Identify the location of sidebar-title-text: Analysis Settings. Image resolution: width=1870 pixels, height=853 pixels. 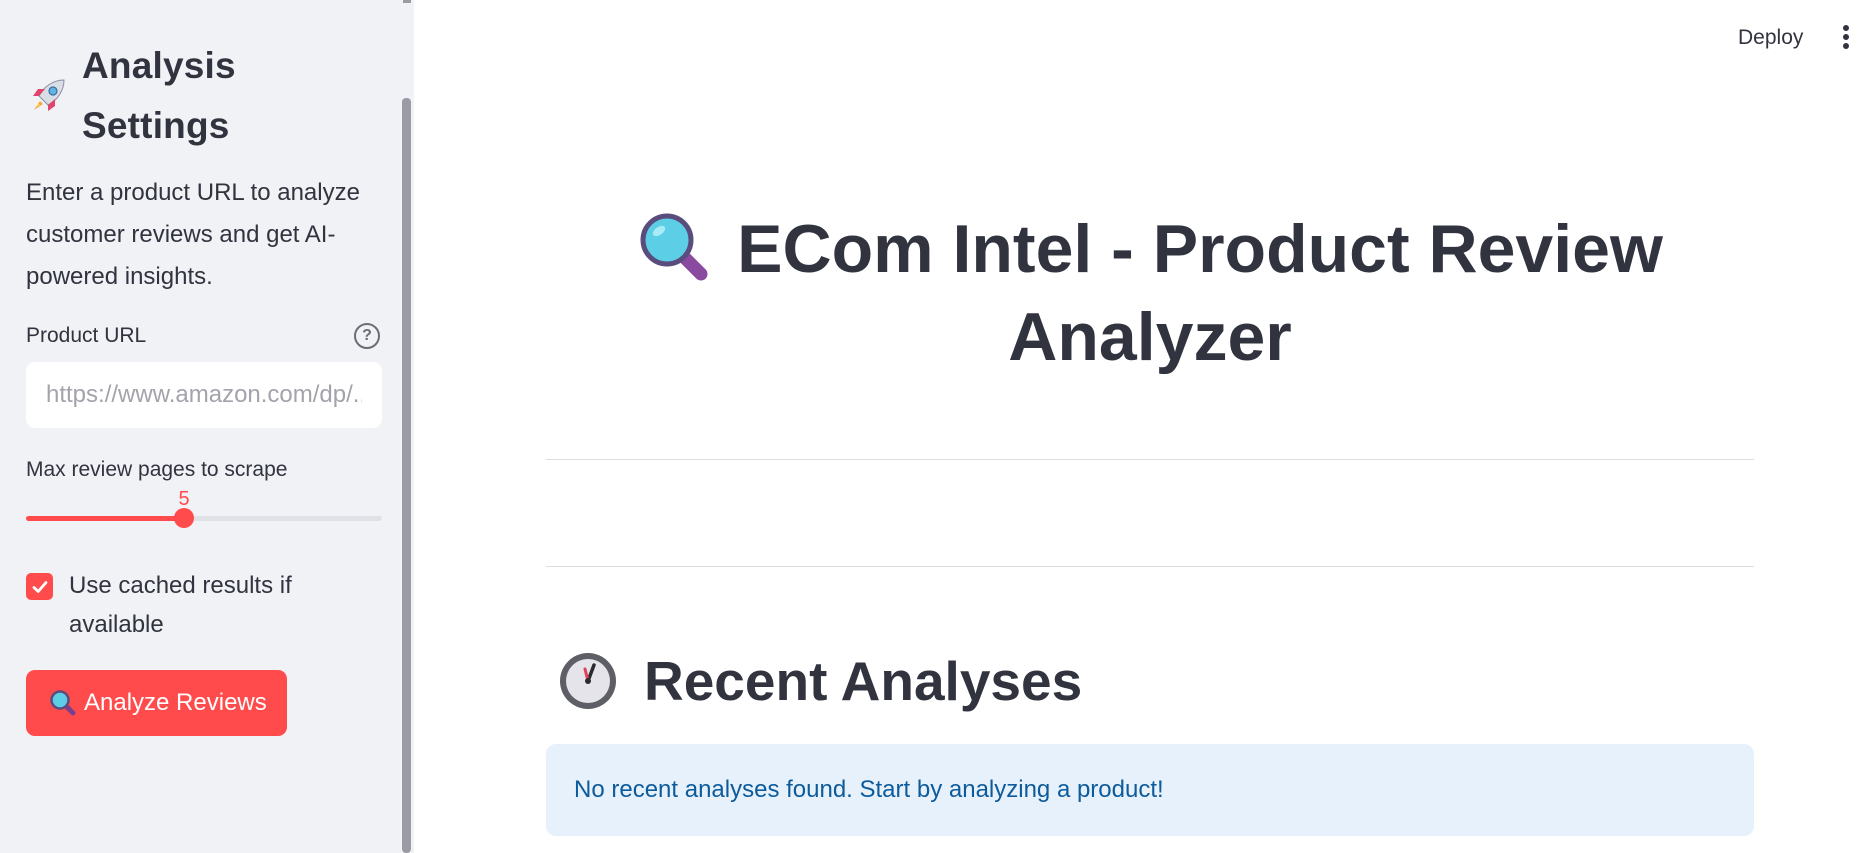
(159, 95).